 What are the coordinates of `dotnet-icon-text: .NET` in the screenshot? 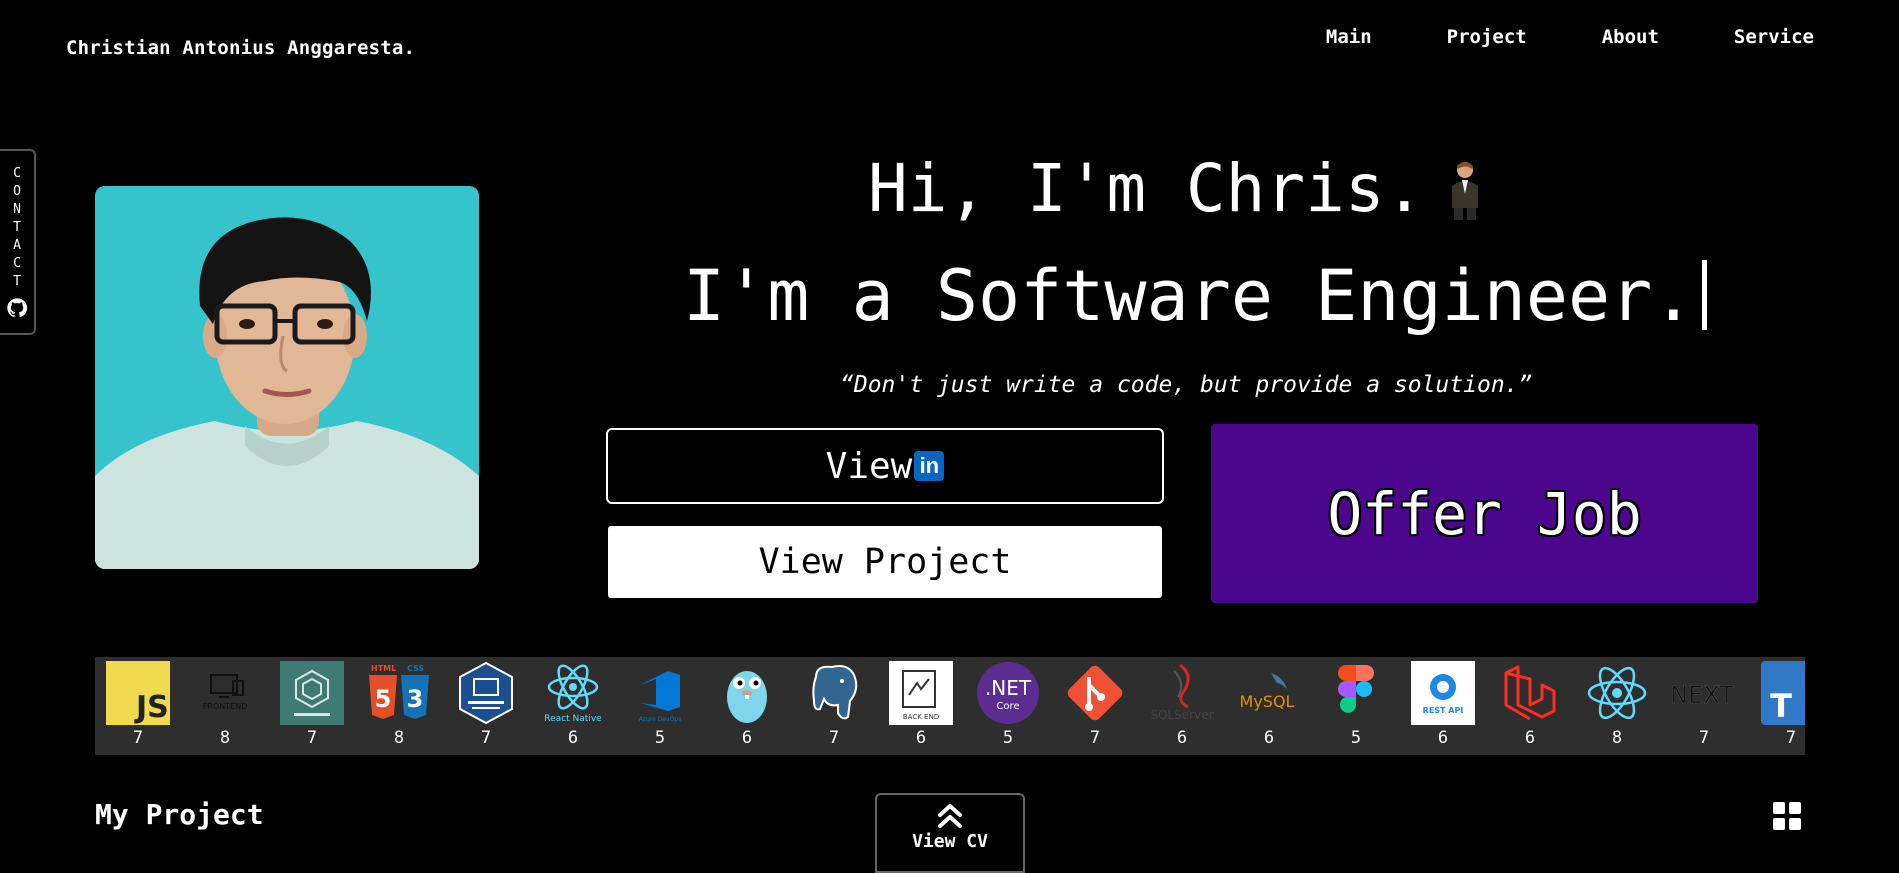 It's located at (1008, 688).